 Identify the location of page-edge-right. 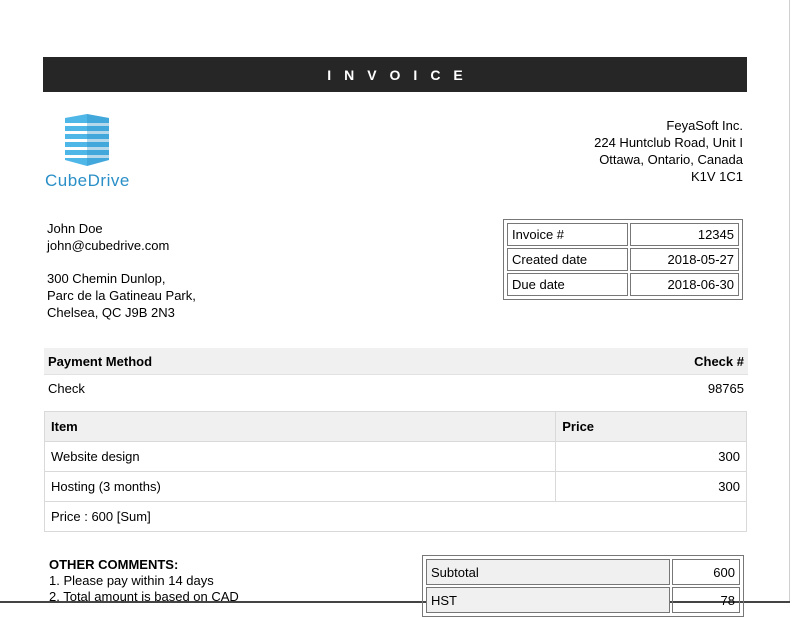
(789, 301).